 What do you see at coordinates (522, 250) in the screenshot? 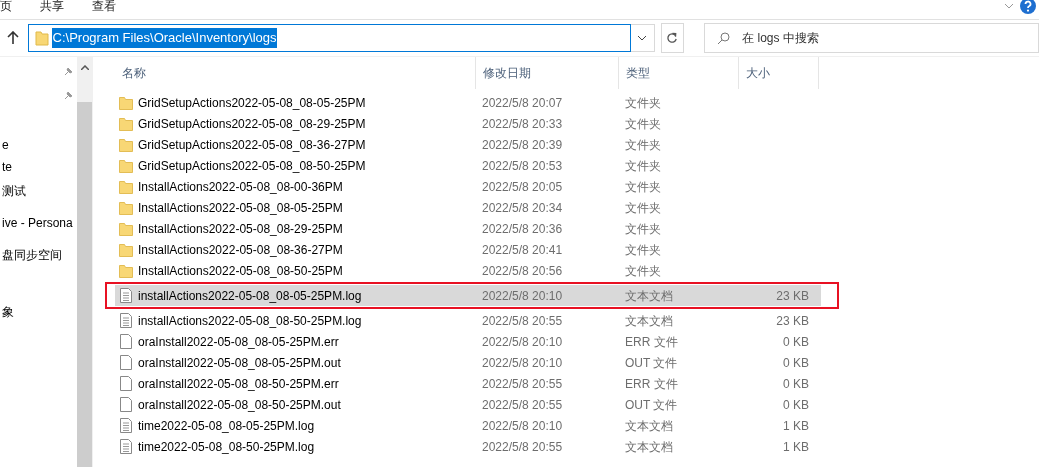
I see `date-cell-text: 2022/5/8 20:41` at bounding box center [522, 250].